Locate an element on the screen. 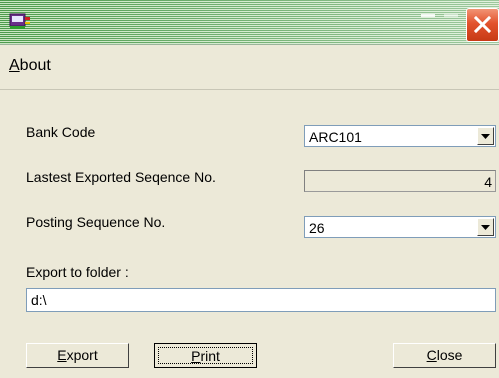 The width and height of the screenshot is (499, 378). title-bar is located at coordinates (249, 22).